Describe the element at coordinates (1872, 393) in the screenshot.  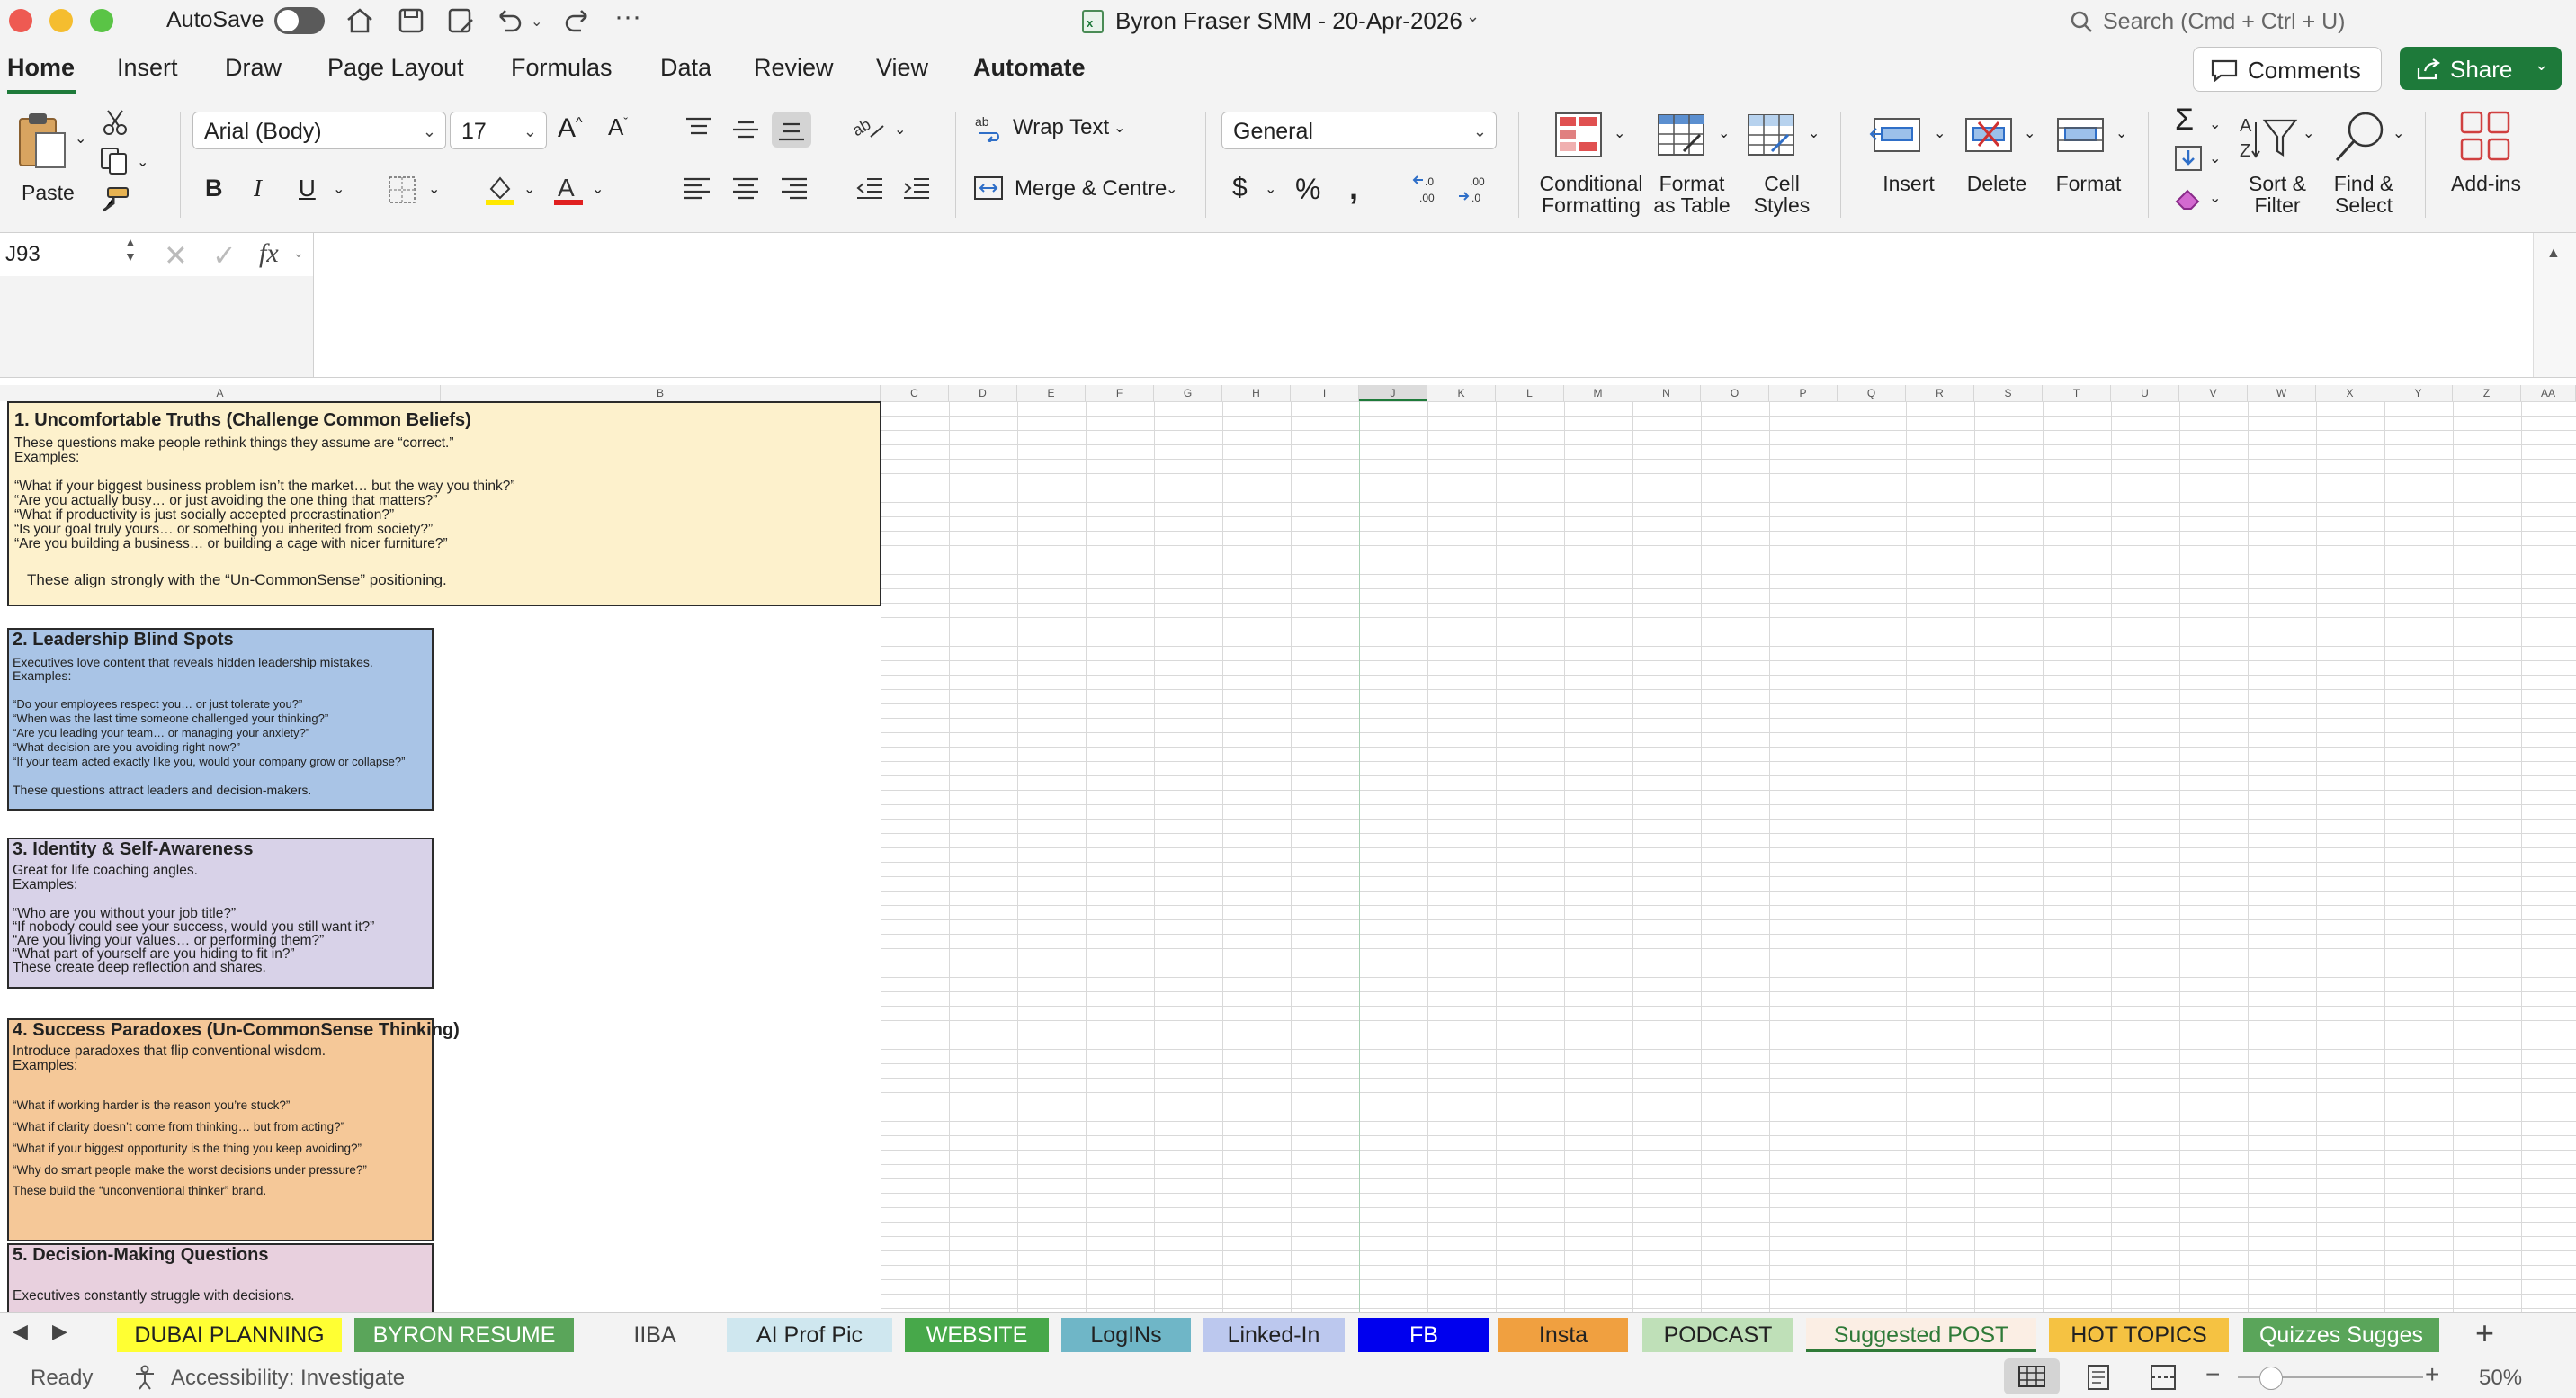
I see `column-header: Q` at that location.